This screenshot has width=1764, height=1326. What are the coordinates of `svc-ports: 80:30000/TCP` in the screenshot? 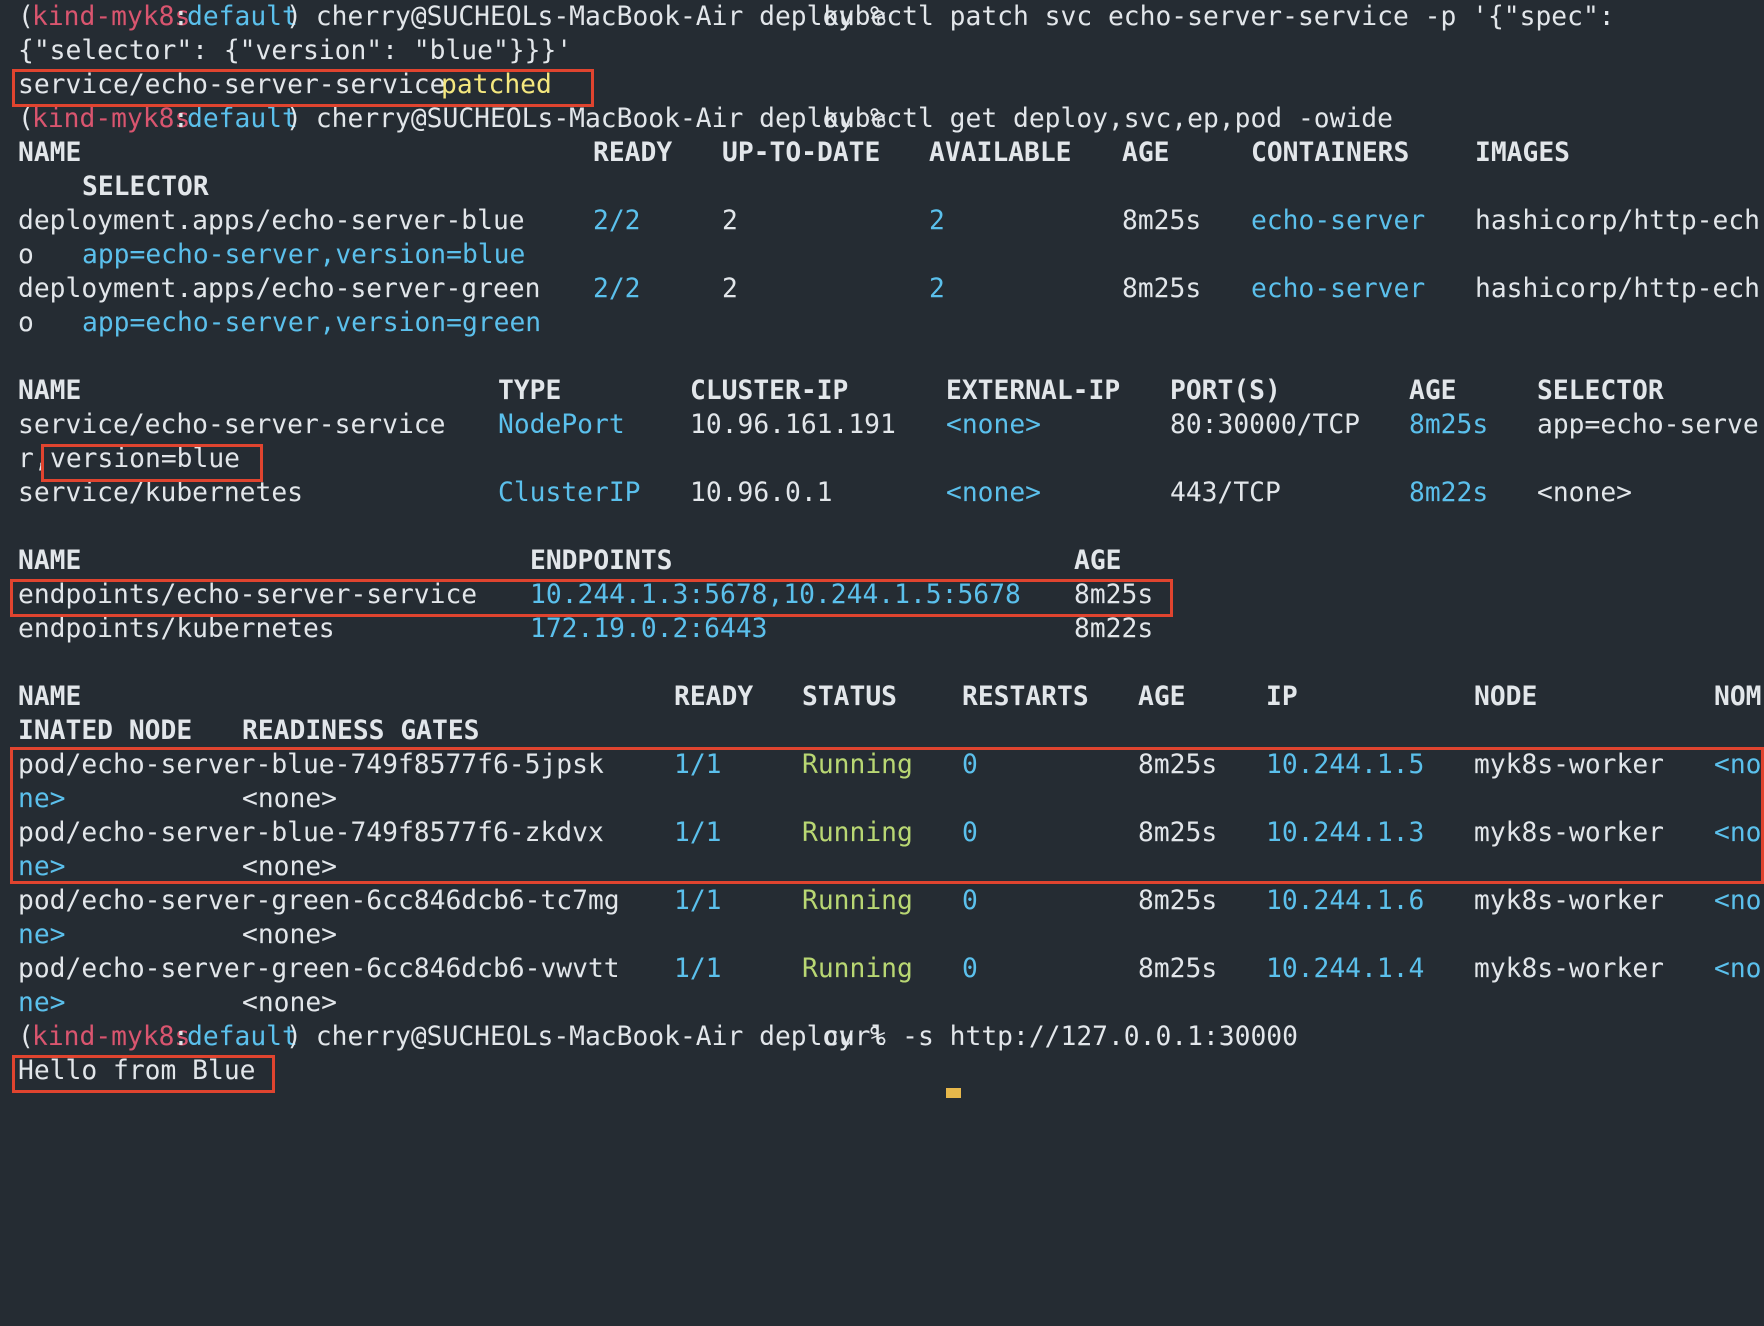 It's located at (1265, 425).